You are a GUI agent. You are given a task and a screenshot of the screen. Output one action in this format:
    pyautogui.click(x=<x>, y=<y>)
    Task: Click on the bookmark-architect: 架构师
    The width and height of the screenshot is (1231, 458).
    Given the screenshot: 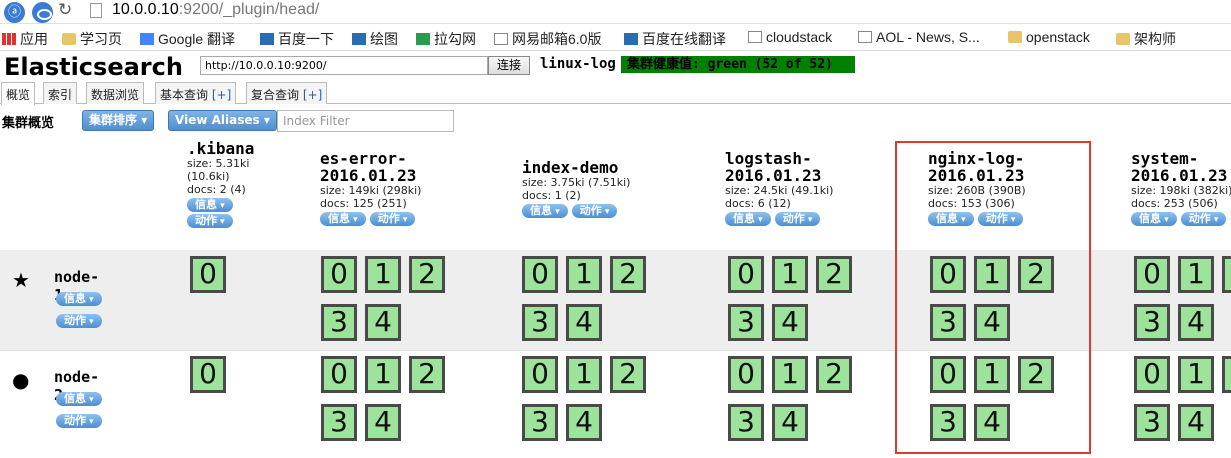 What is the action you would take?
    pyautogui.click(x=1146, y=39)
    